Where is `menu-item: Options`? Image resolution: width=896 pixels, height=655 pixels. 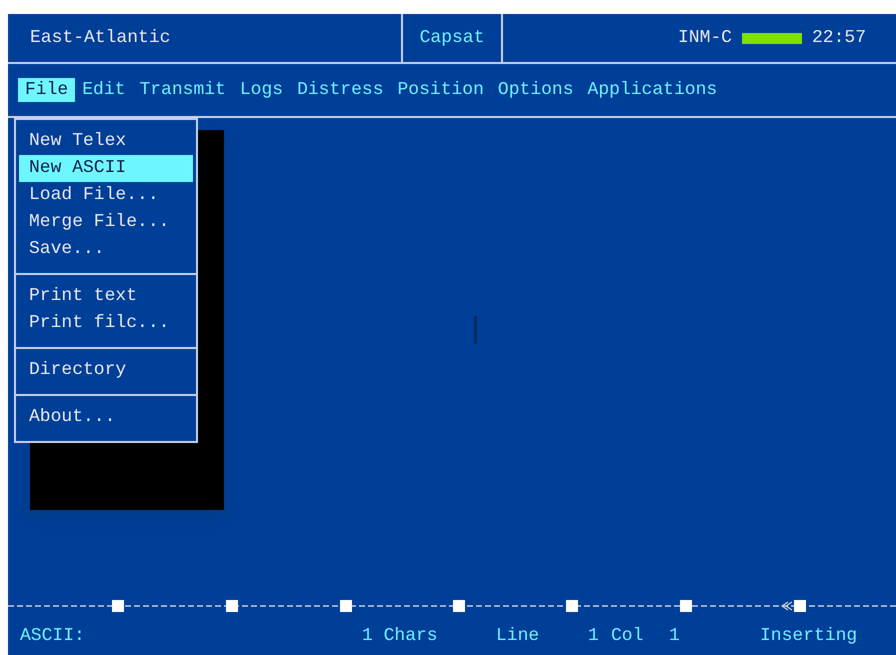 menu-item: Options is located at coordinates (535, 90).